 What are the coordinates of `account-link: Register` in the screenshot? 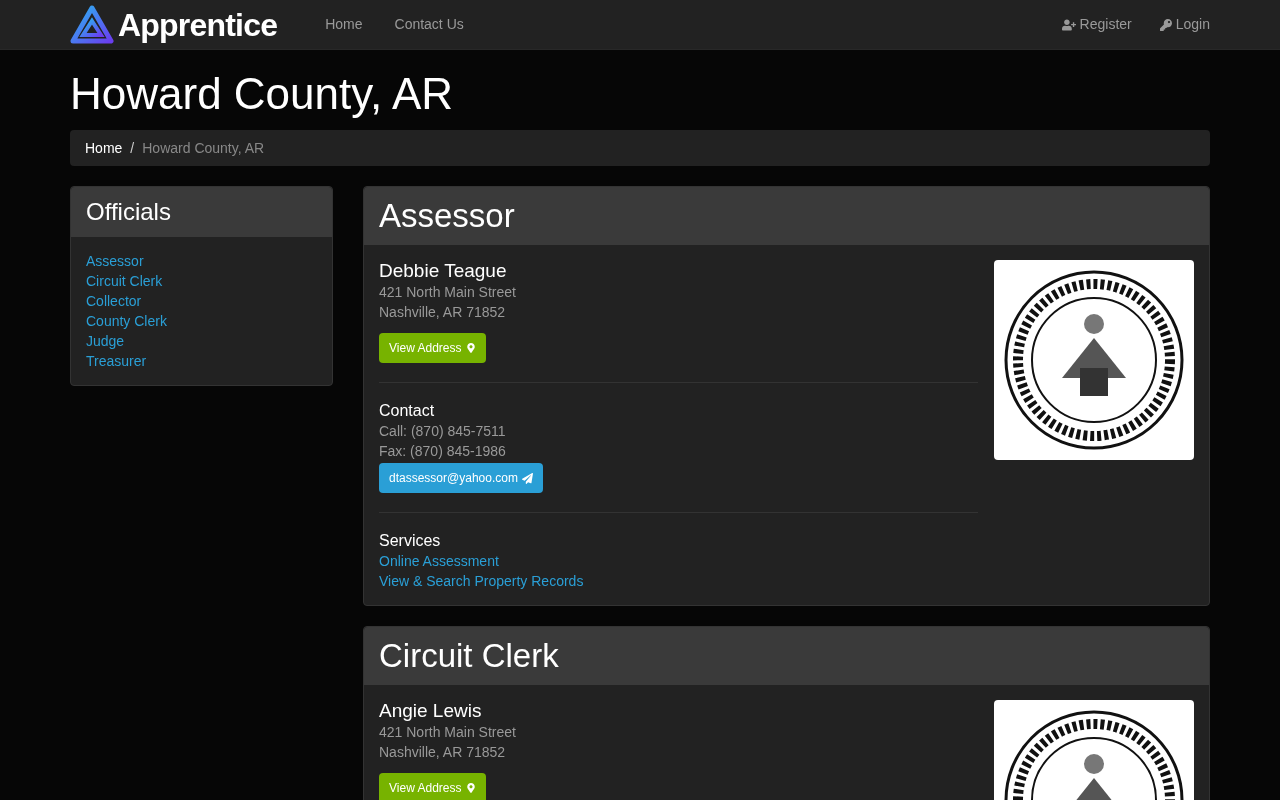 It's located at (1082, 24).